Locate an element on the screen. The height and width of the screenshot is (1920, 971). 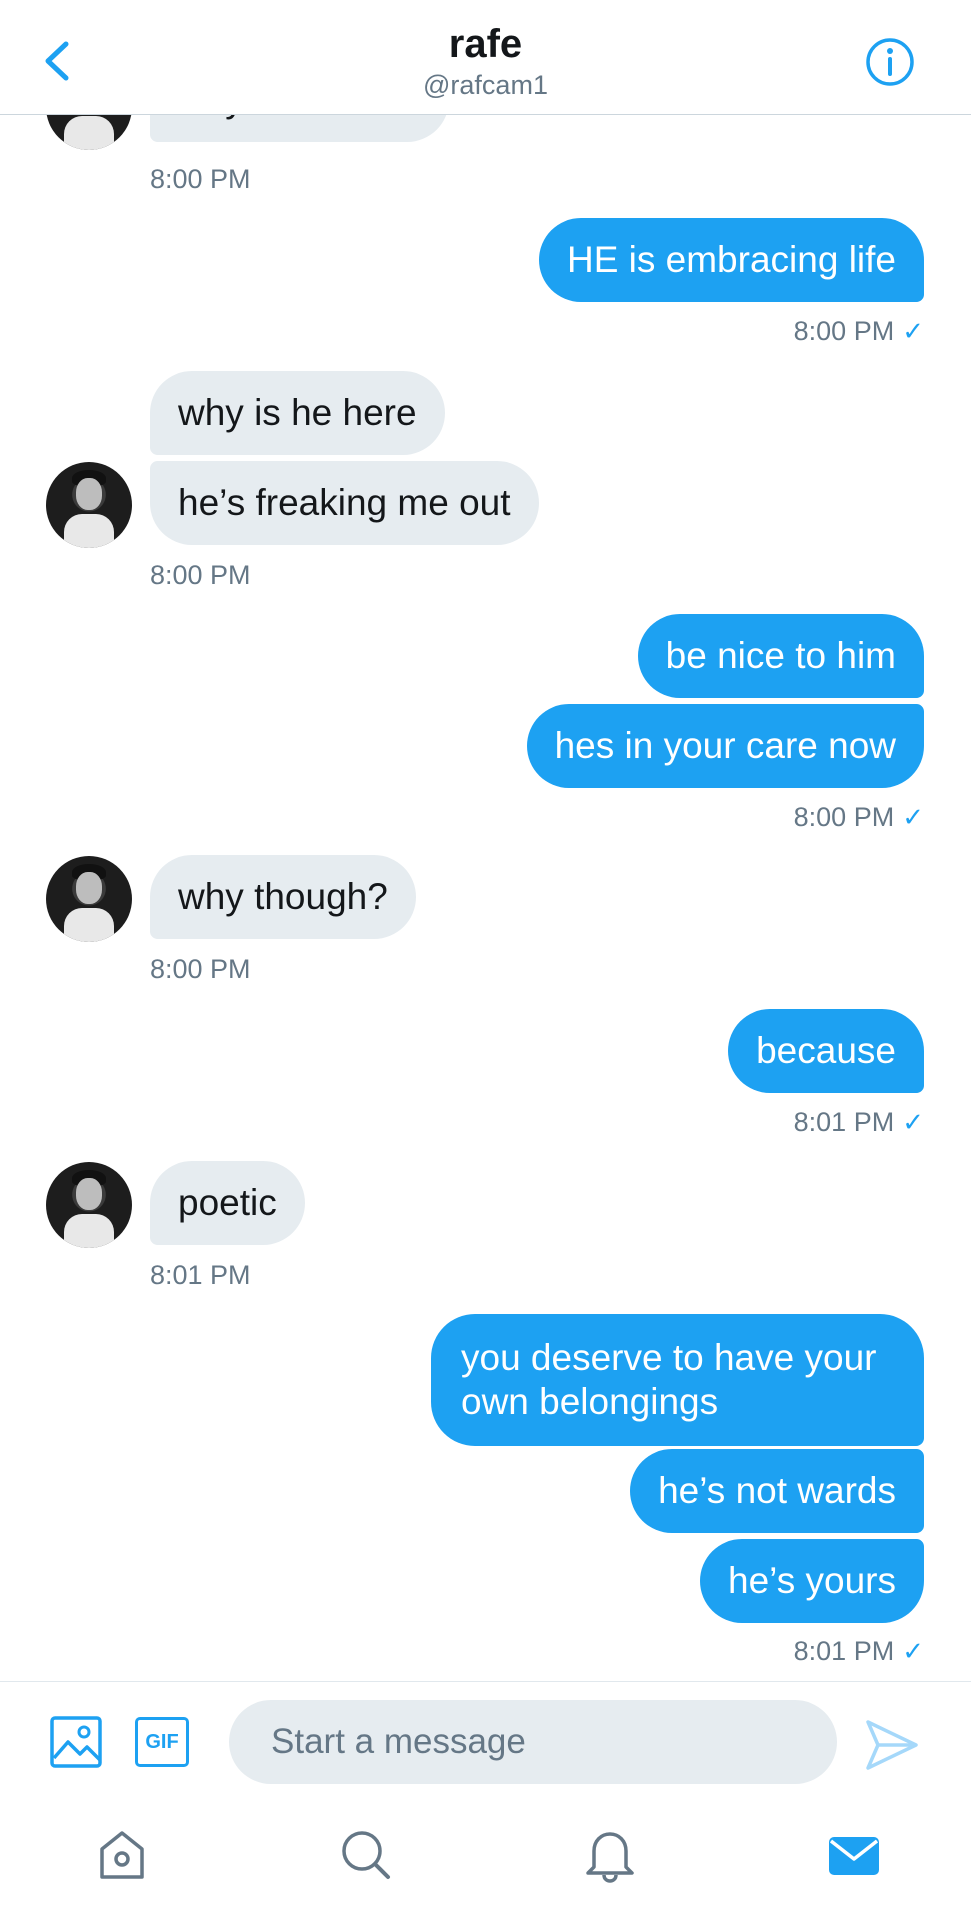
incoming-message: poetic is located at coordinates (227, 1203).